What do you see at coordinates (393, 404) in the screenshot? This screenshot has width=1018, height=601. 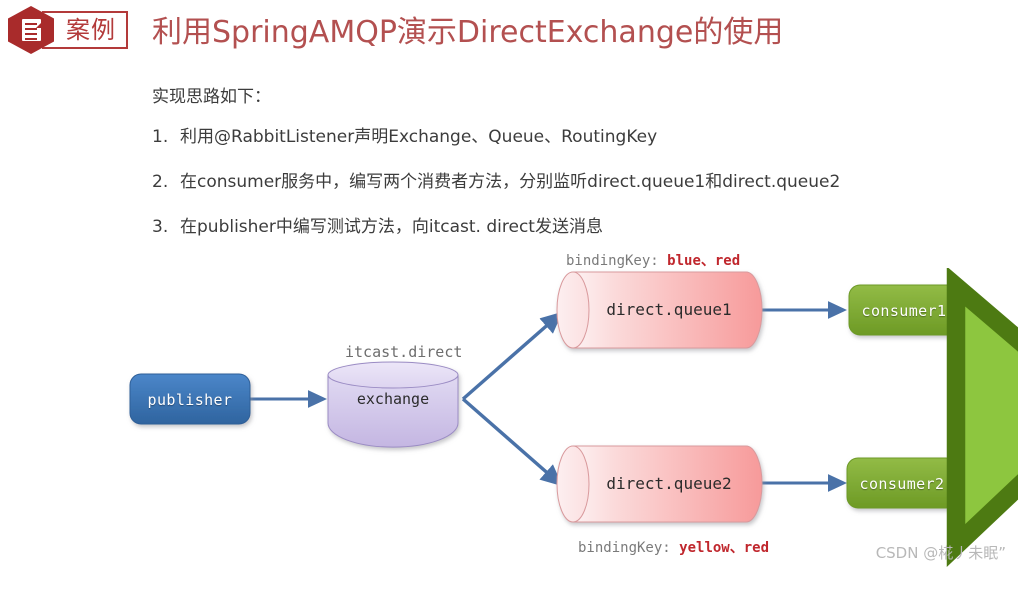 I see `exchange-node` at bounding box center [393, 404].